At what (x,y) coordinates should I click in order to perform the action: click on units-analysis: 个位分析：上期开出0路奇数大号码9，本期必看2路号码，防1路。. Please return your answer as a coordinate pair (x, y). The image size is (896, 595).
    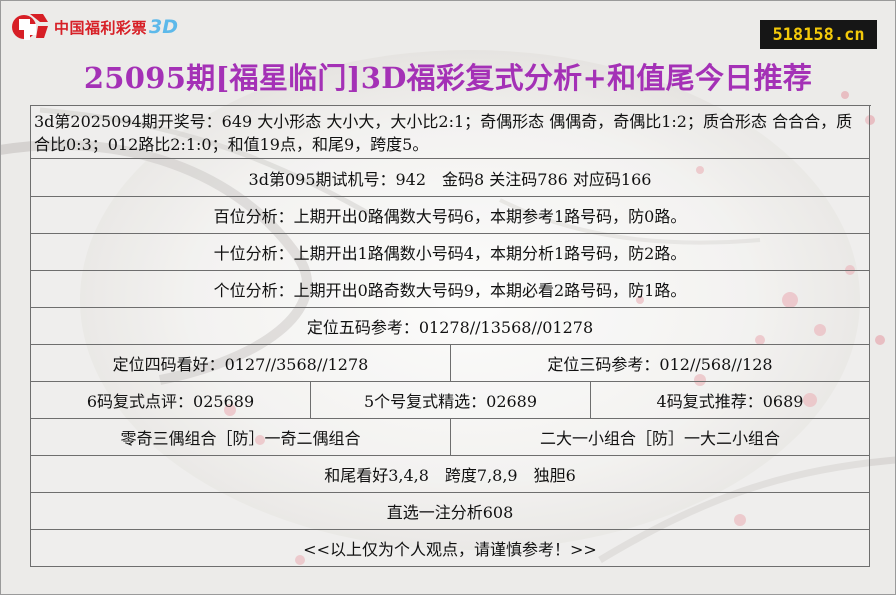
    Looking at the image, I should click on (450, 289).